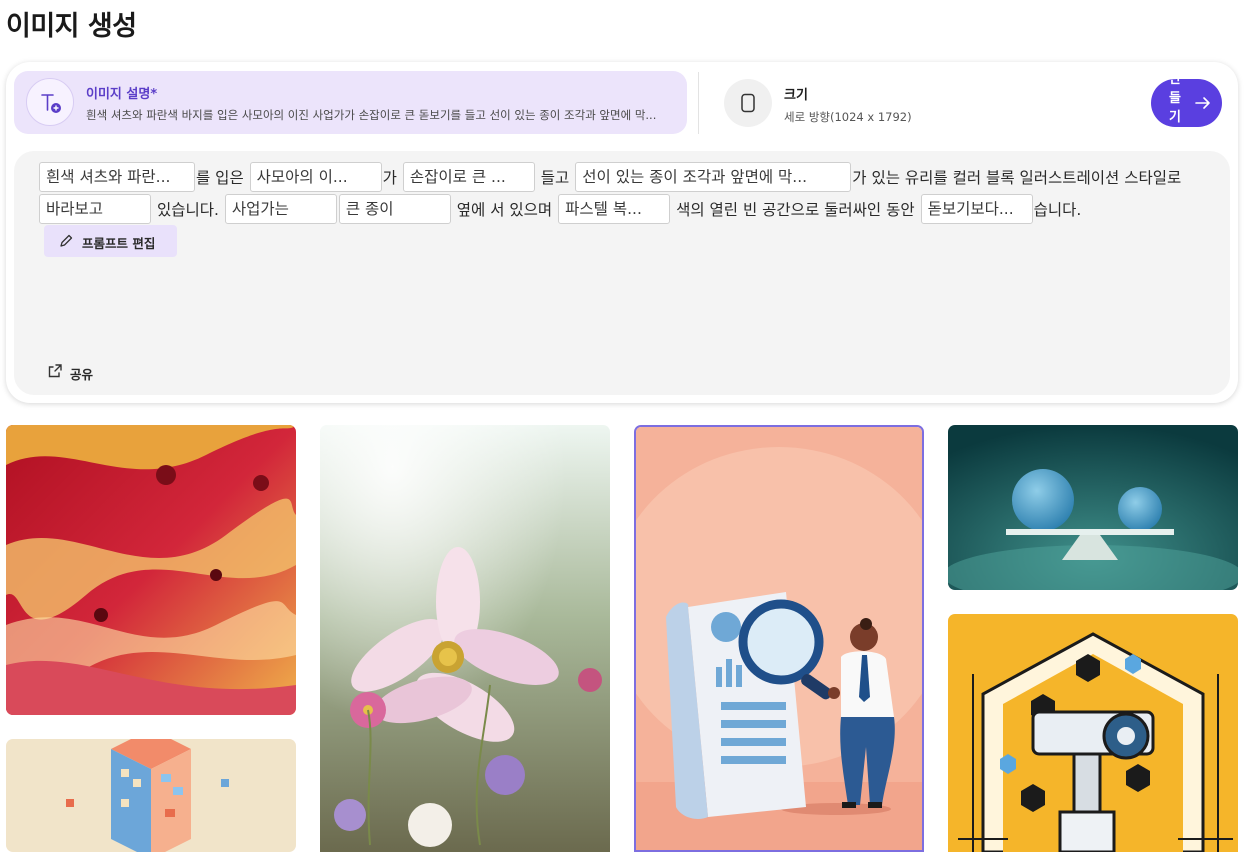  I want to click on page-title: 이미지 생성, so click(71, 26).